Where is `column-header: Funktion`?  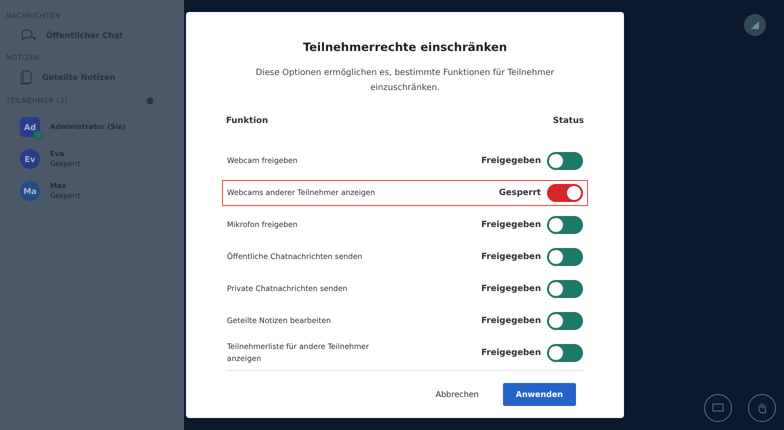 column-header: Funktion is located at coordinates (247, 121).